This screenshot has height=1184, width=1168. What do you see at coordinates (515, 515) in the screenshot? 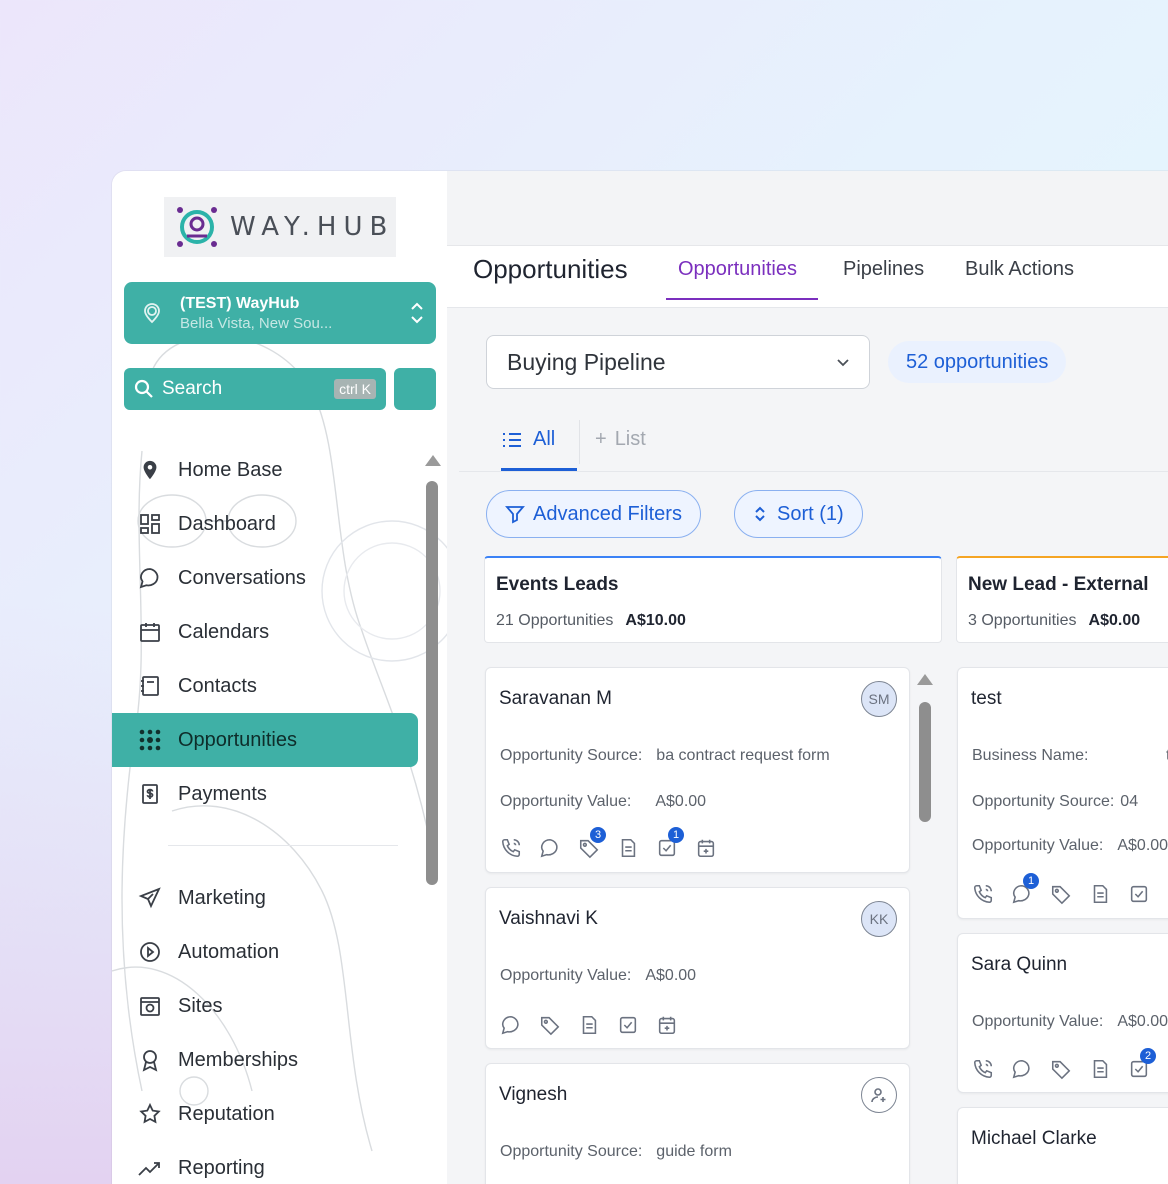
I see `filter-icon` at bounding box center [515, 515].